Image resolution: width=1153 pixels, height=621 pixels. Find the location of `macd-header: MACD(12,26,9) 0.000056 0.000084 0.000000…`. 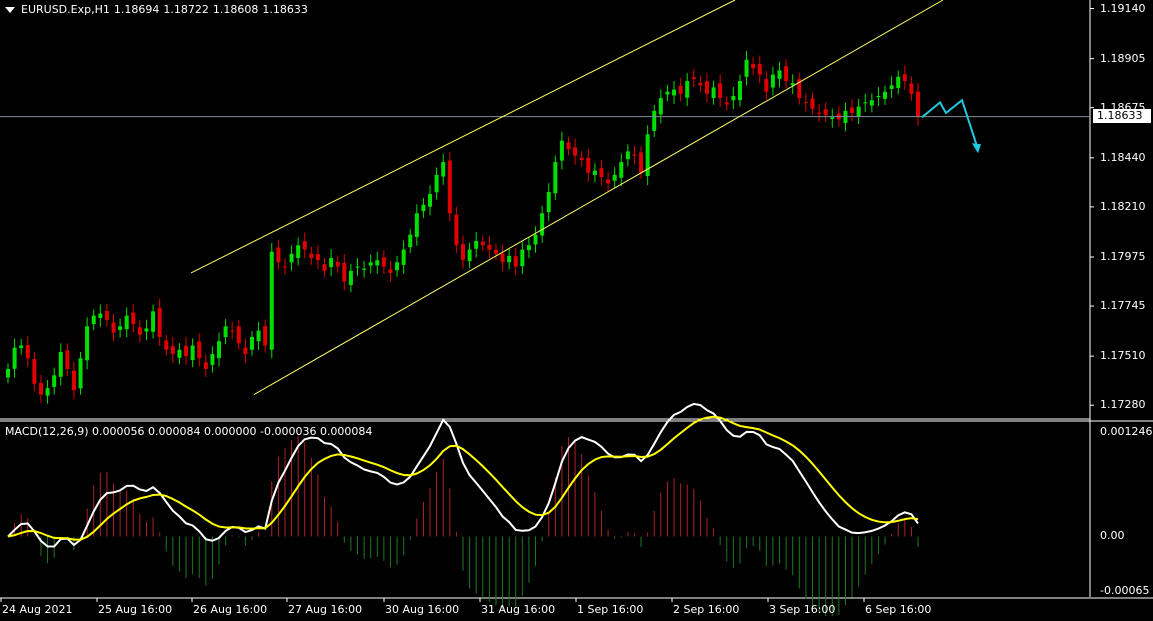

macd-header: MACD(12,26,9) 0.000056 0.000084 0.000000… is located at coordinates (189, 431).